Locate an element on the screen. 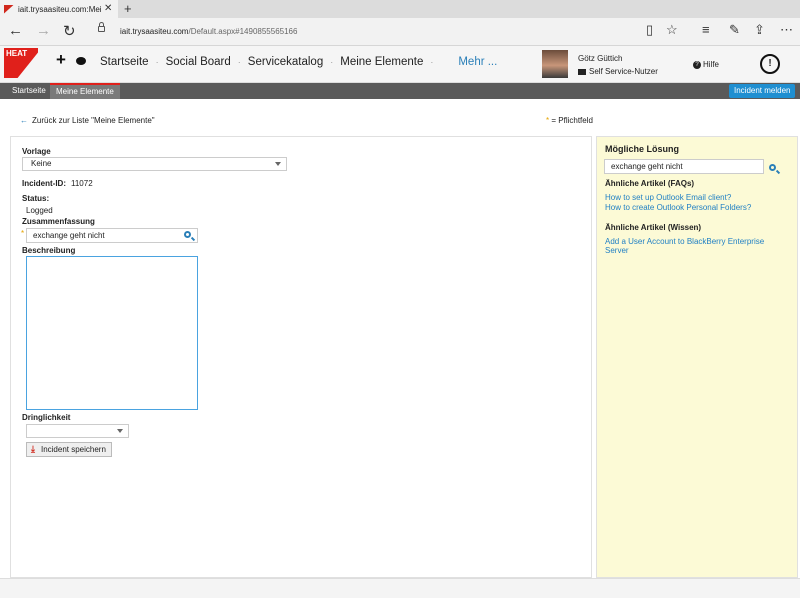 The height and width of the screenshot is (598, 800). vorlage-value: Keine is located at coordinates (41, 163).